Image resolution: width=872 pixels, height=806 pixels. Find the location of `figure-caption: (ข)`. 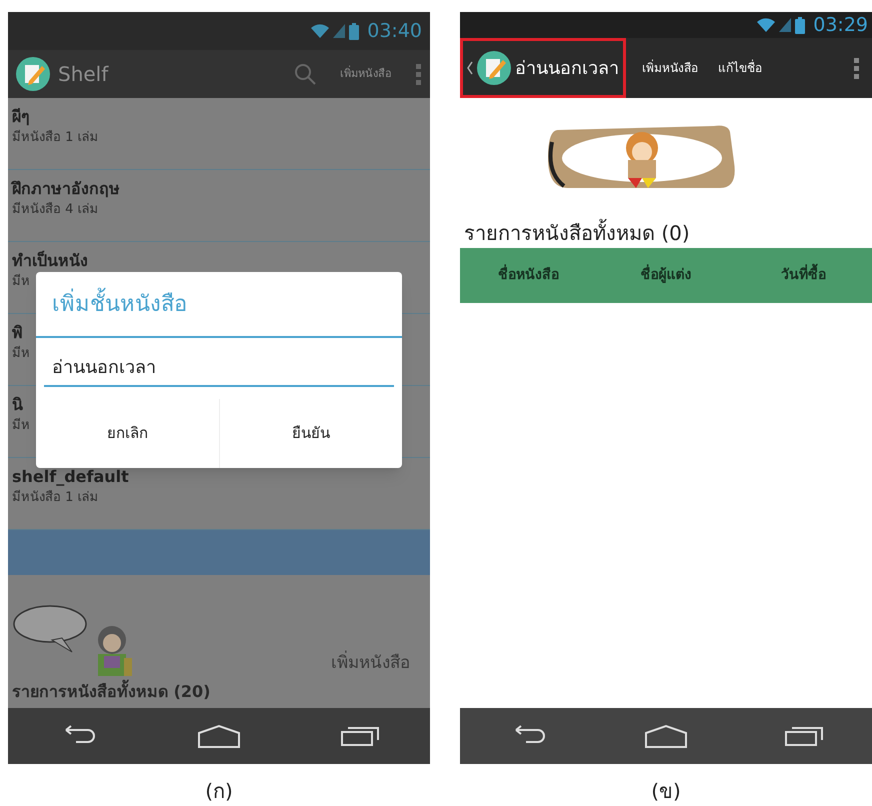

figure-caption: (ข) is located at coordinates (666, 791).